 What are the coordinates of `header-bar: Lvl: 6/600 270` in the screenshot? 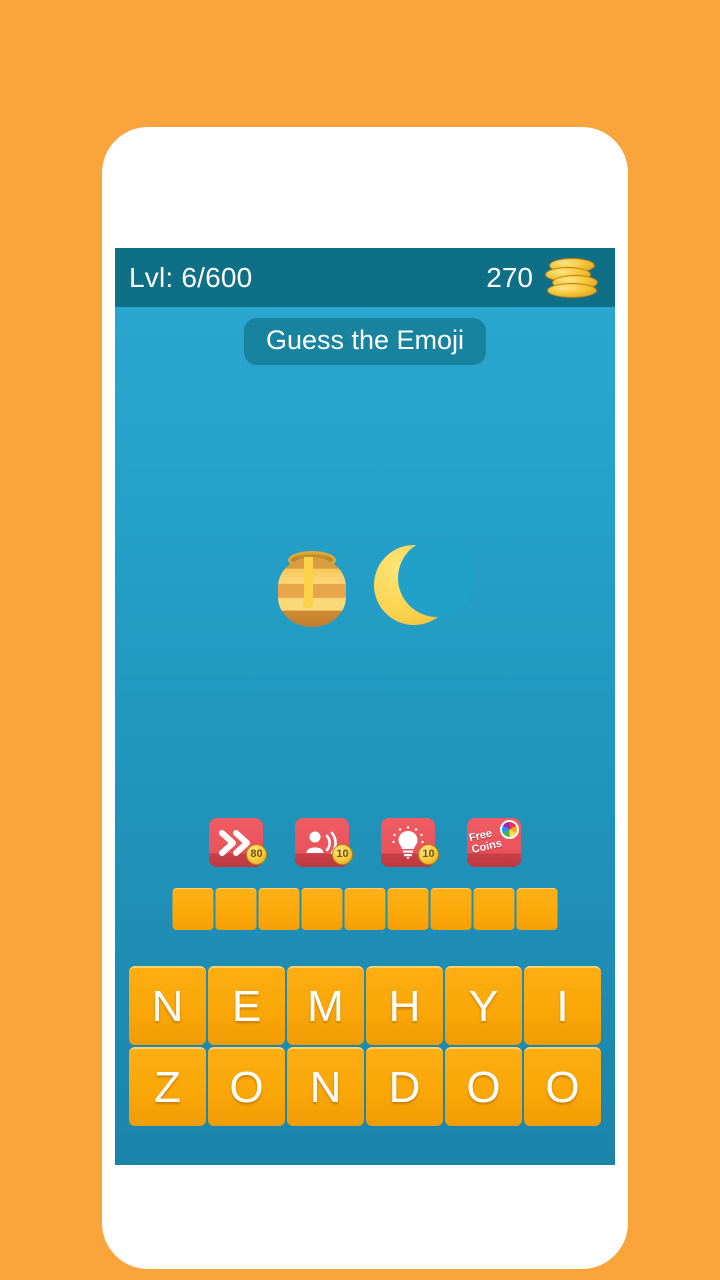 It's located at (365, 277).